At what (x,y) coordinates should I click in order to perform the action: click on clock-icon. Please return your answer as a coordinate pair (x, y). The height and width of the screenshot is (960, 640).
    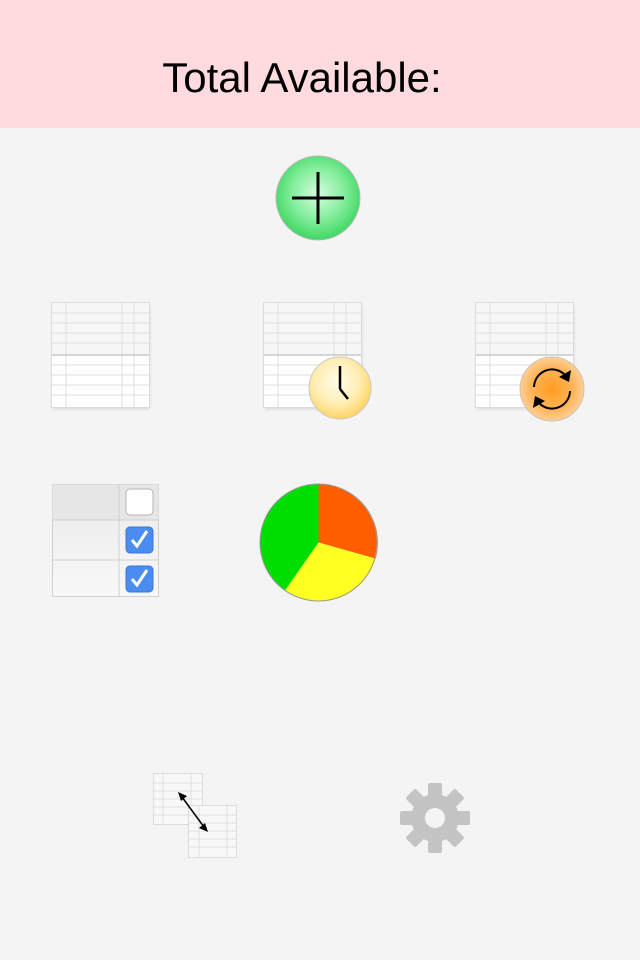
    Looking at the image, I should click on (340, 388).